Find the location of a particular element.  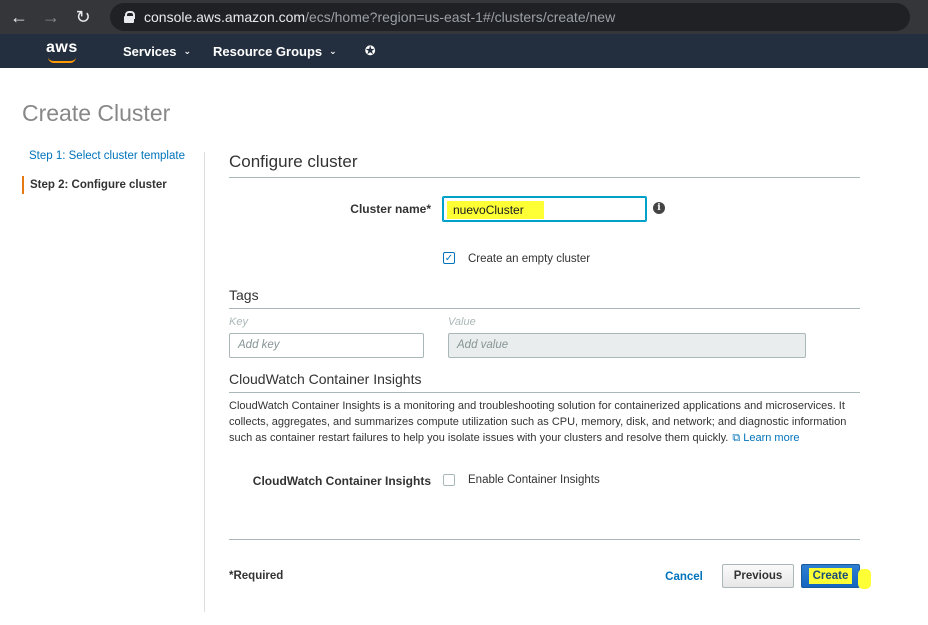

cluster-name-value: nuevoCluster is located at coordinates (495, 210).